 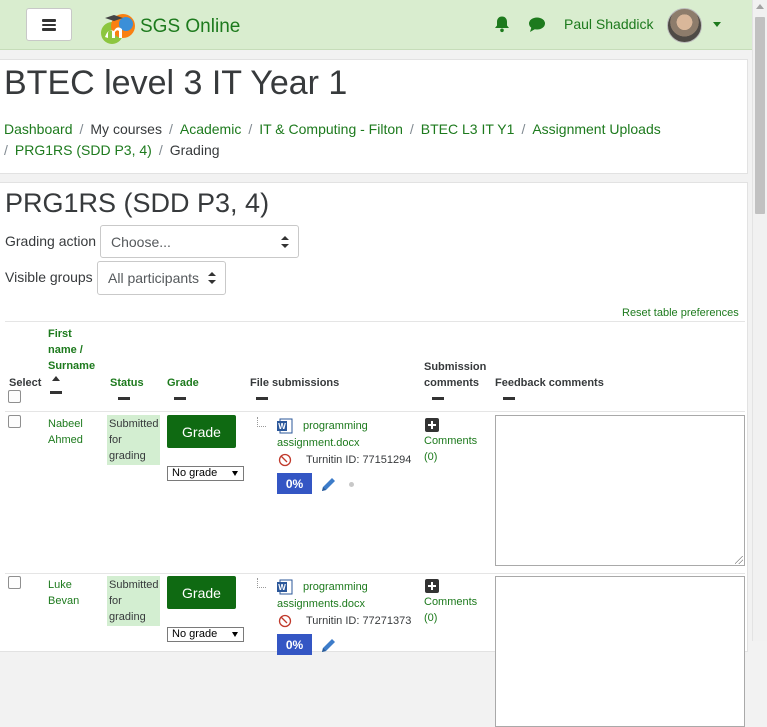 What do you see at coordinates (760, 6) in the screenshot?
I see `scroll-up-arrow-icon` at bounding box center [760, 6].